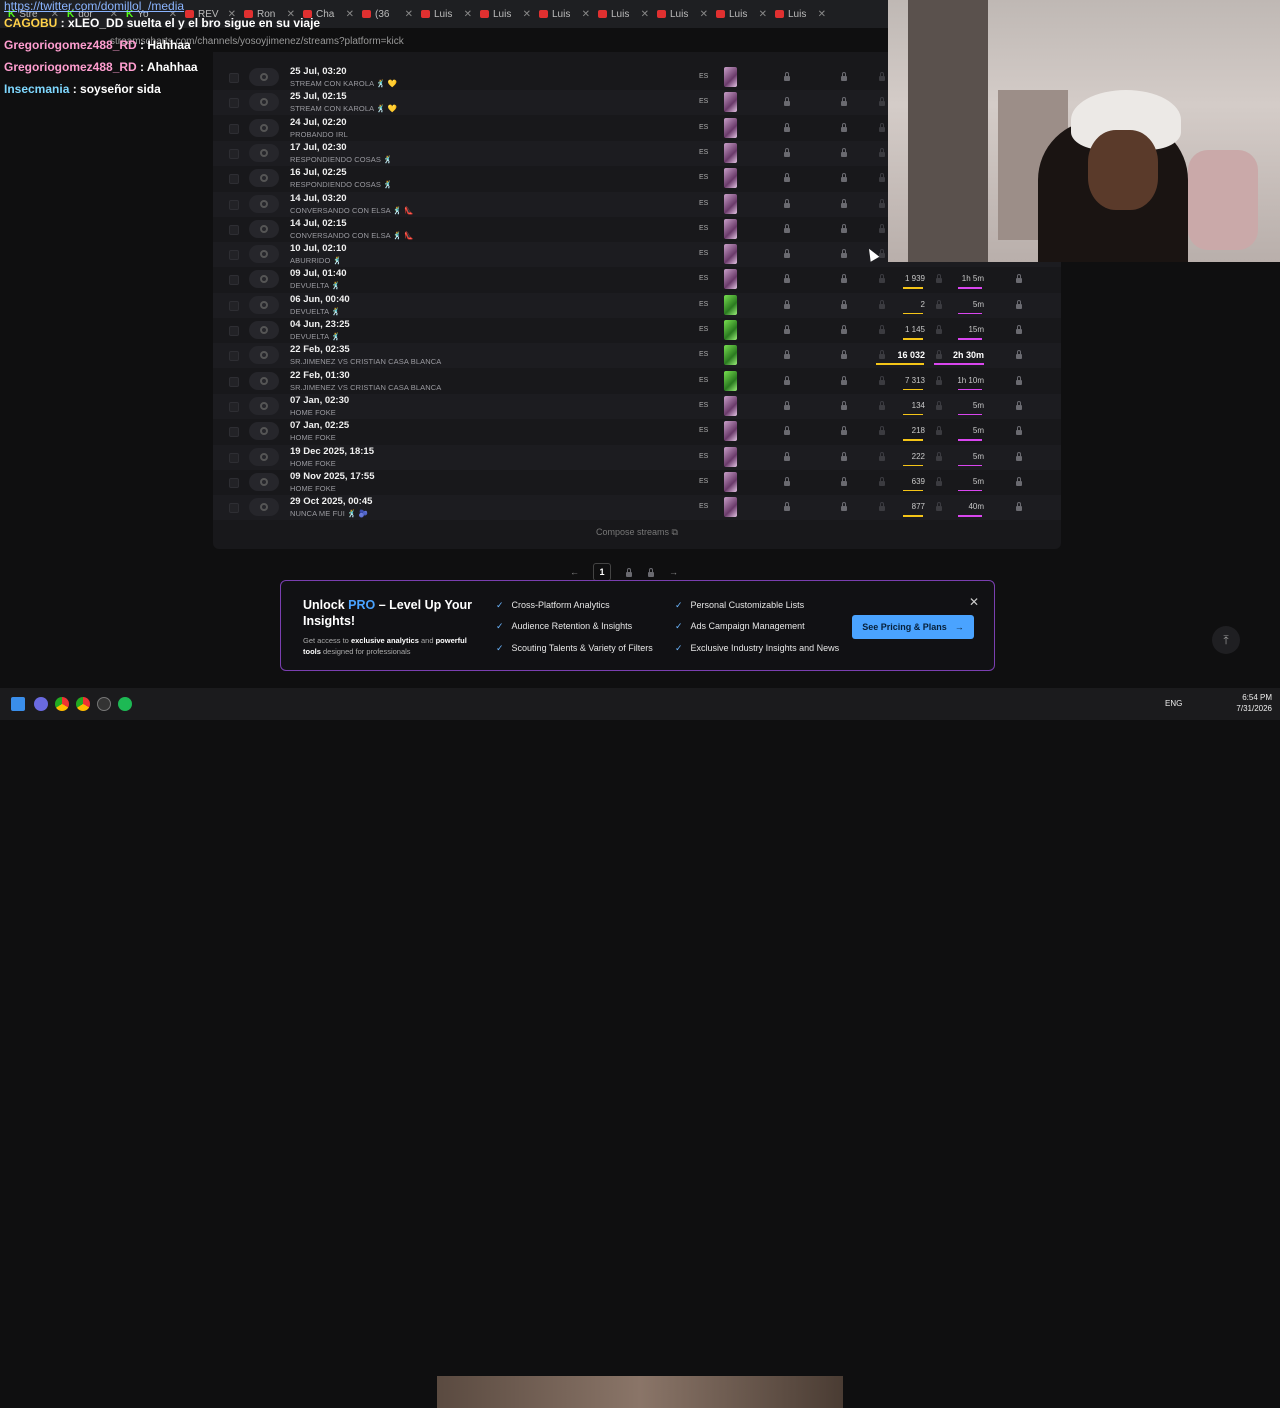 Image resolution: width=1280 pixels, height=1408 pixels. What do you see at coordinates (637, 305) in the screenshot?
I see `table-row: 06 Jun, 00:40 DEVUELTA 🕺 ES 2 5m` at bounding box center [637, 305].